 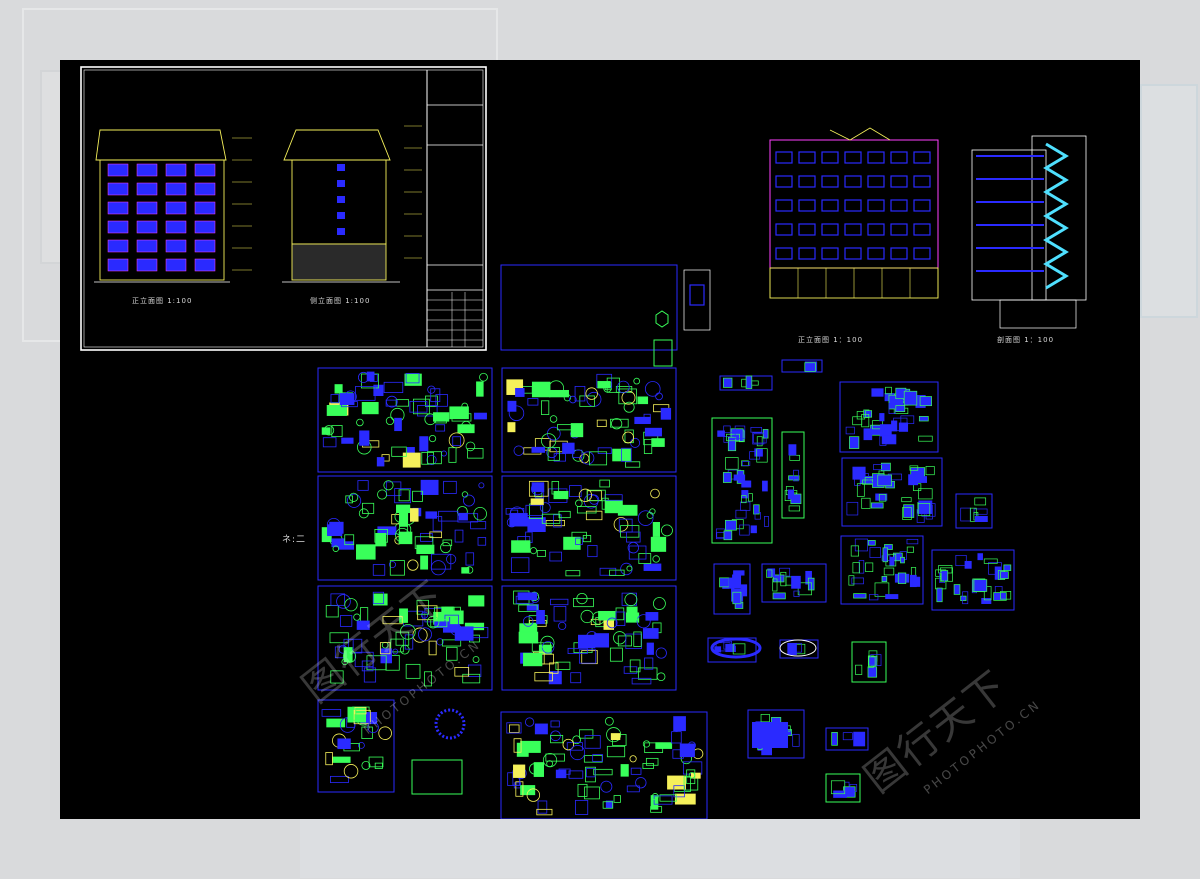 I want to click on section-caption: 剖面图 1：100, so click(x=1026, y=340).